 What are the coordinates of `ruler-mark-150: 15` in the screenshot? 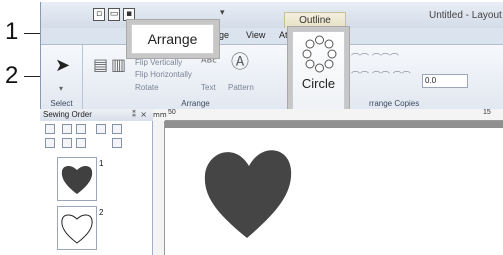 It's located at (487, 112).